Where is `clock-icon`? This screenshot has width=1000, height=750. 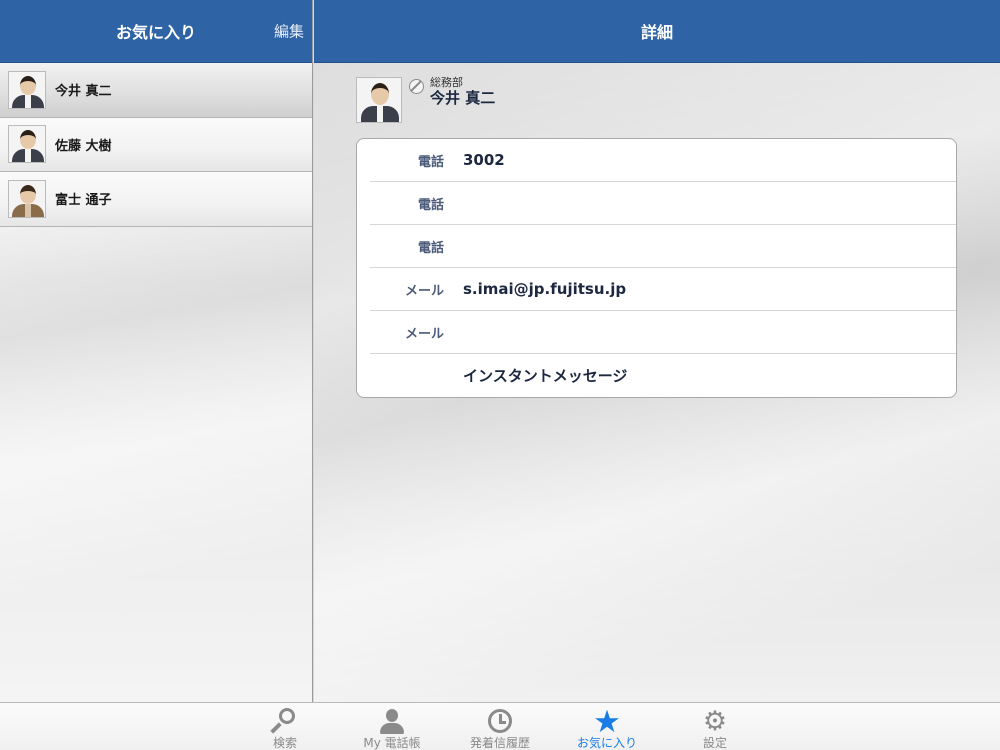 clock-icon is located at coordinates (500, 722).